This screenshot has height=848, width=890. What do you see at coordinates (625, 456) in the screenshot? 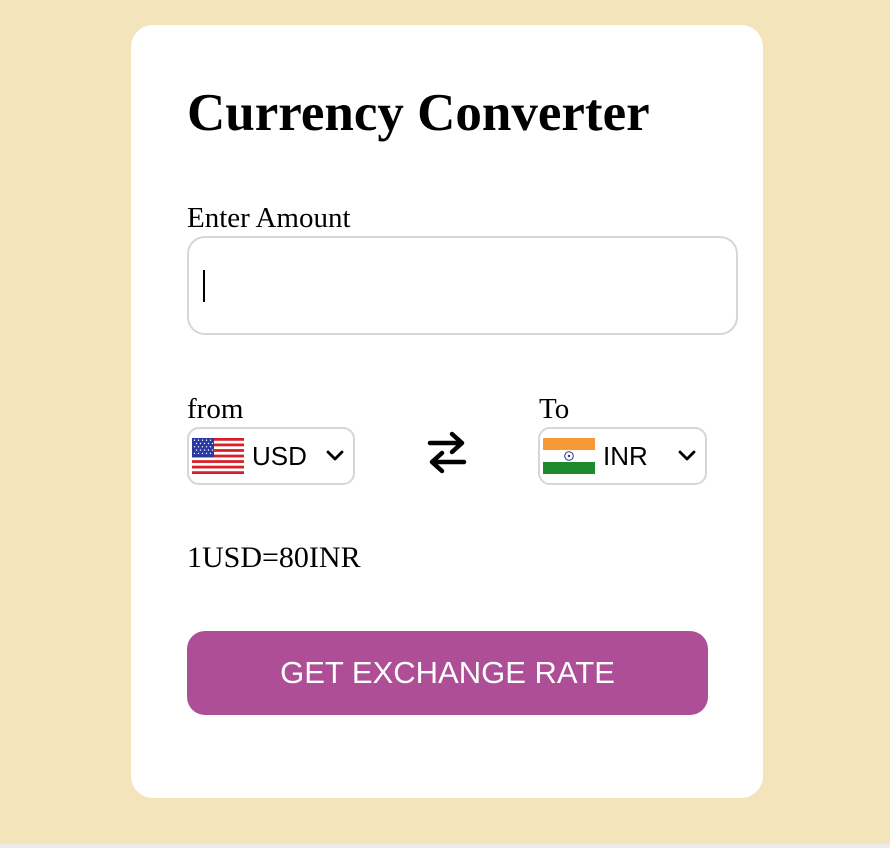
I see `to-currency-value: INR` at bounding box center [625, 456].